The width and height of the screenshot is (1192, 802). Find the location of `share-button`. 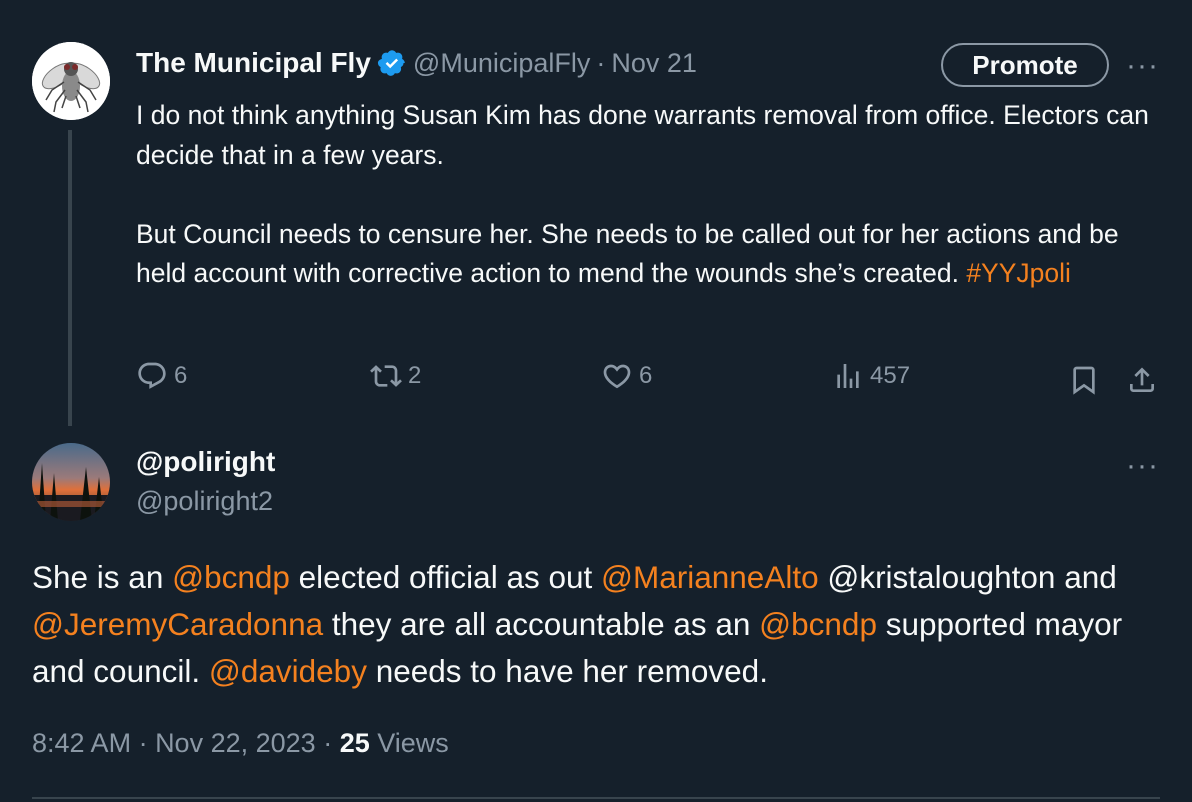

share-button is located at coordinates (1142, 382).